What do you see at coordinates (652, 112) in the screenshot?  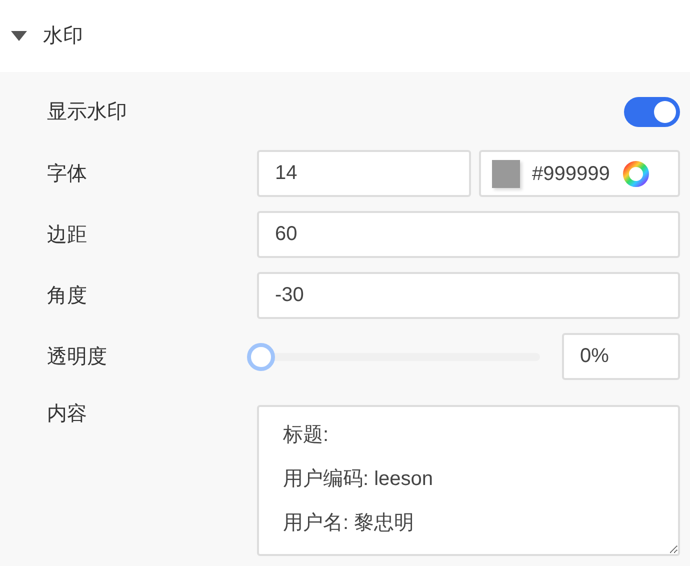 I see `toggle-switch` at bounding box center [652, 112].